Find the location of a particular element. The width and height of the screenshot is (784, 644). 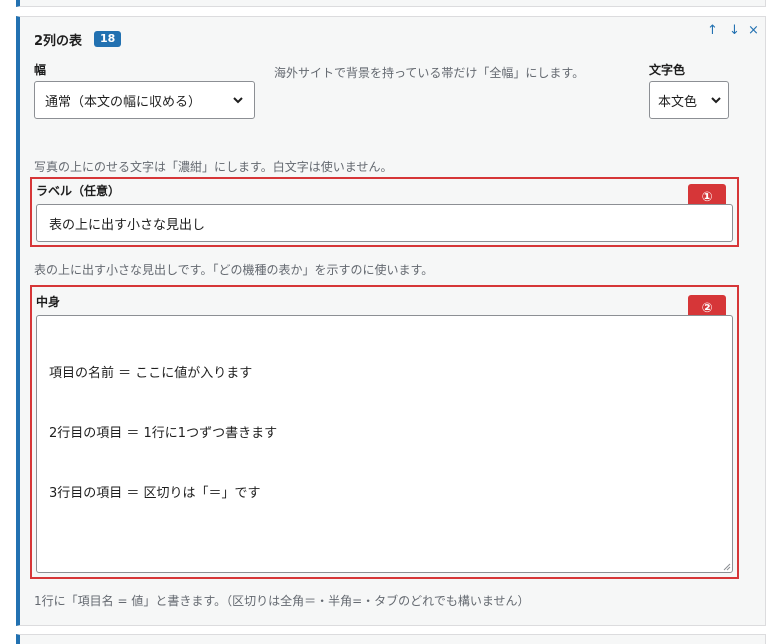

text-color-select: 本文色 is located at coordinates (689, 100).